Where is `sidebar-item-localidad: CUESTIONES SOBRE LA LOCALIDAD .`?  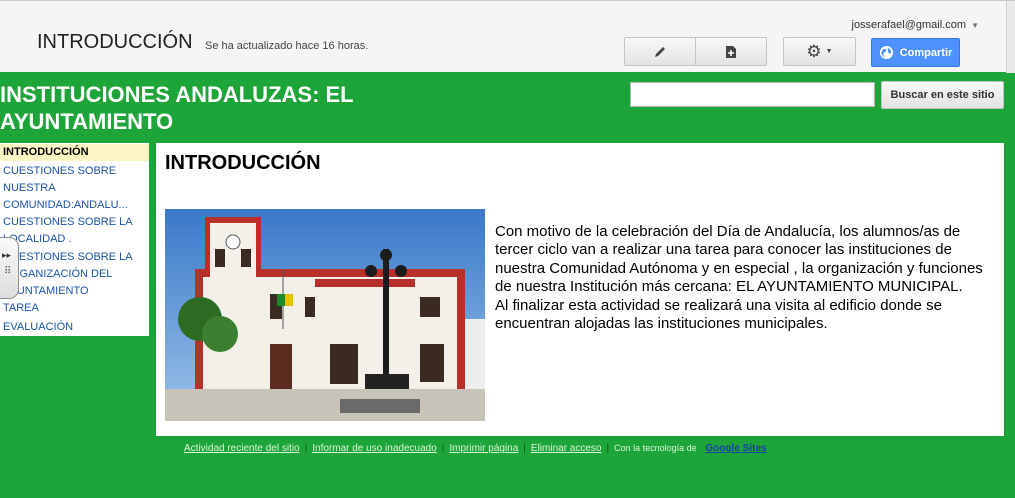
sidebar-item-localidad: CUESTIONES SOBRE LA LOCALIDAD . is located at coordinates (75, 231).